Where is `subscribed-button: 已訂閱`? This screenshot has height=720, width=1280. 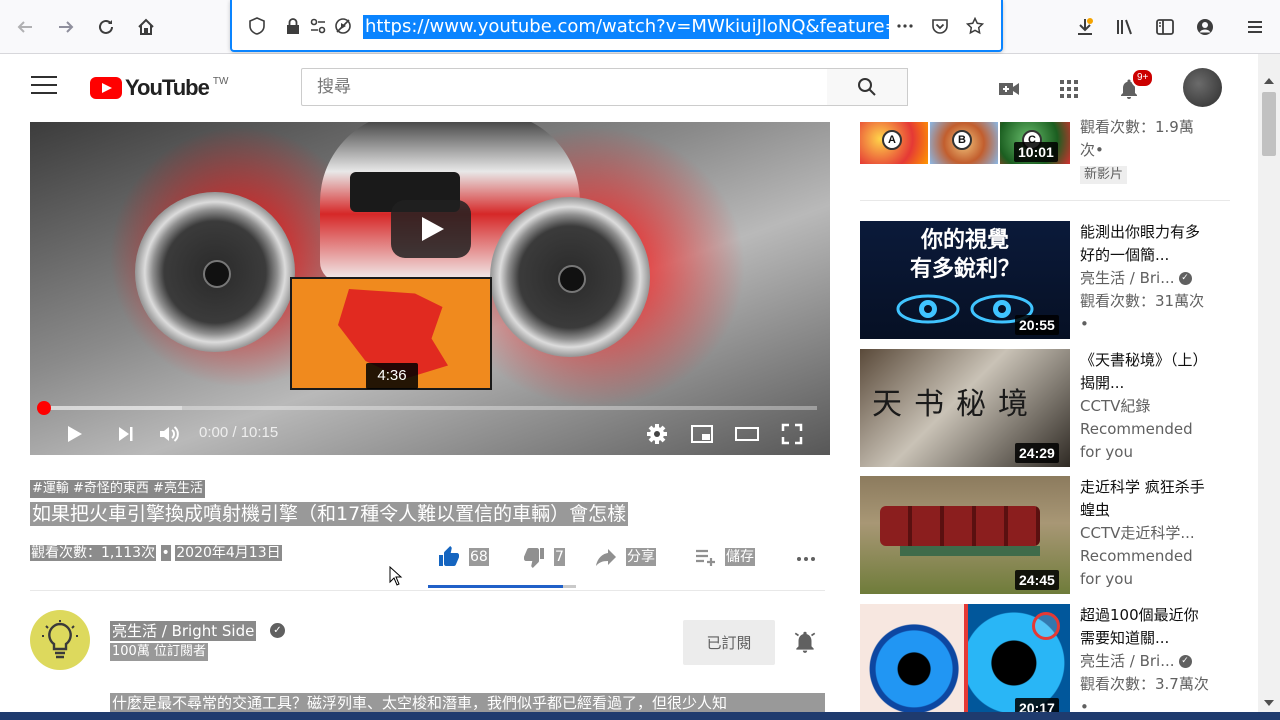 subscribed-button: 已訂閱 is located at coordinates (729, 642).